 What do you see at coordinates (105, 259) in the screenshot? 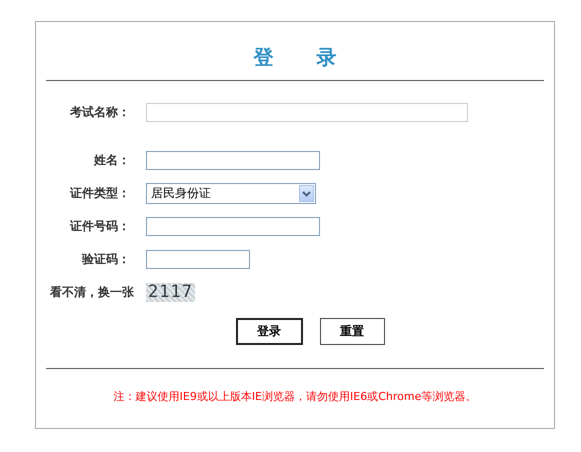
I see `field-label: 验证码：` at bounding box center [105, 259].